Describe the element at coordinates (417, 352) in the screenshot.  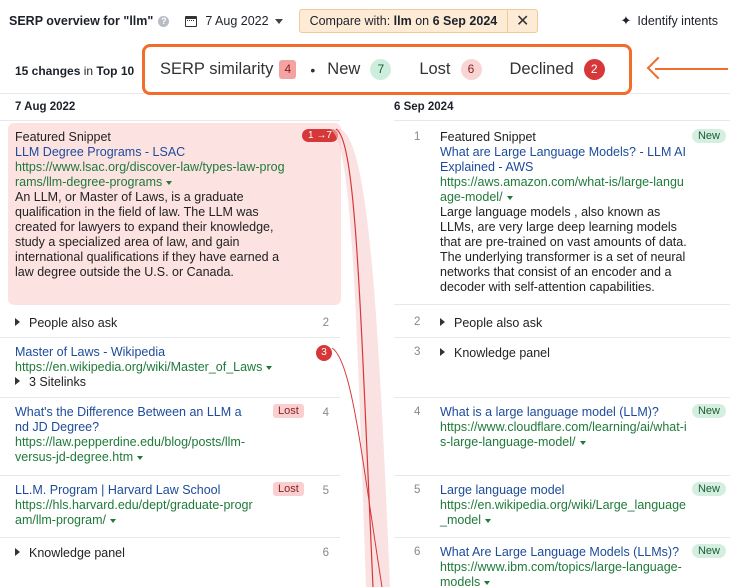
I see `rank-number: 3` at that location.